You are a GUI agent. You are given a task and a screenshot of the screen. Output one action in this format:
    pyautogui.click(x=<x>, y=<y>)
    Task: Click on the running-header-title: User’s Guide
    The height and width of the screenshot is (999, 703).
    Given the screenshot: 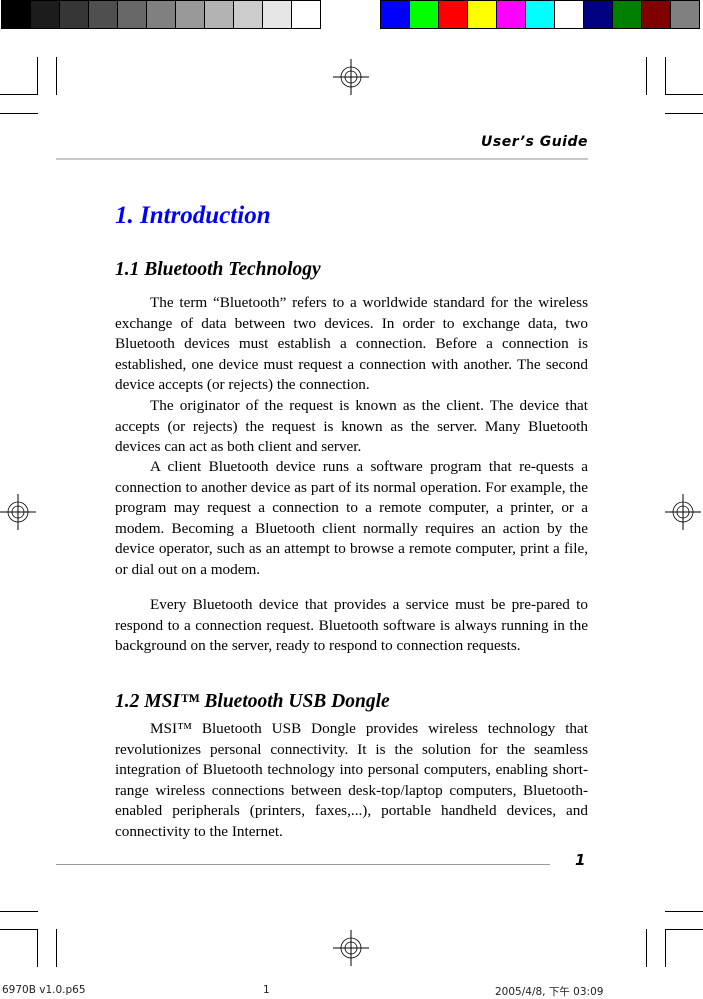 What is the action you would take?
    pyautogui.click(x=534, y=142)
    